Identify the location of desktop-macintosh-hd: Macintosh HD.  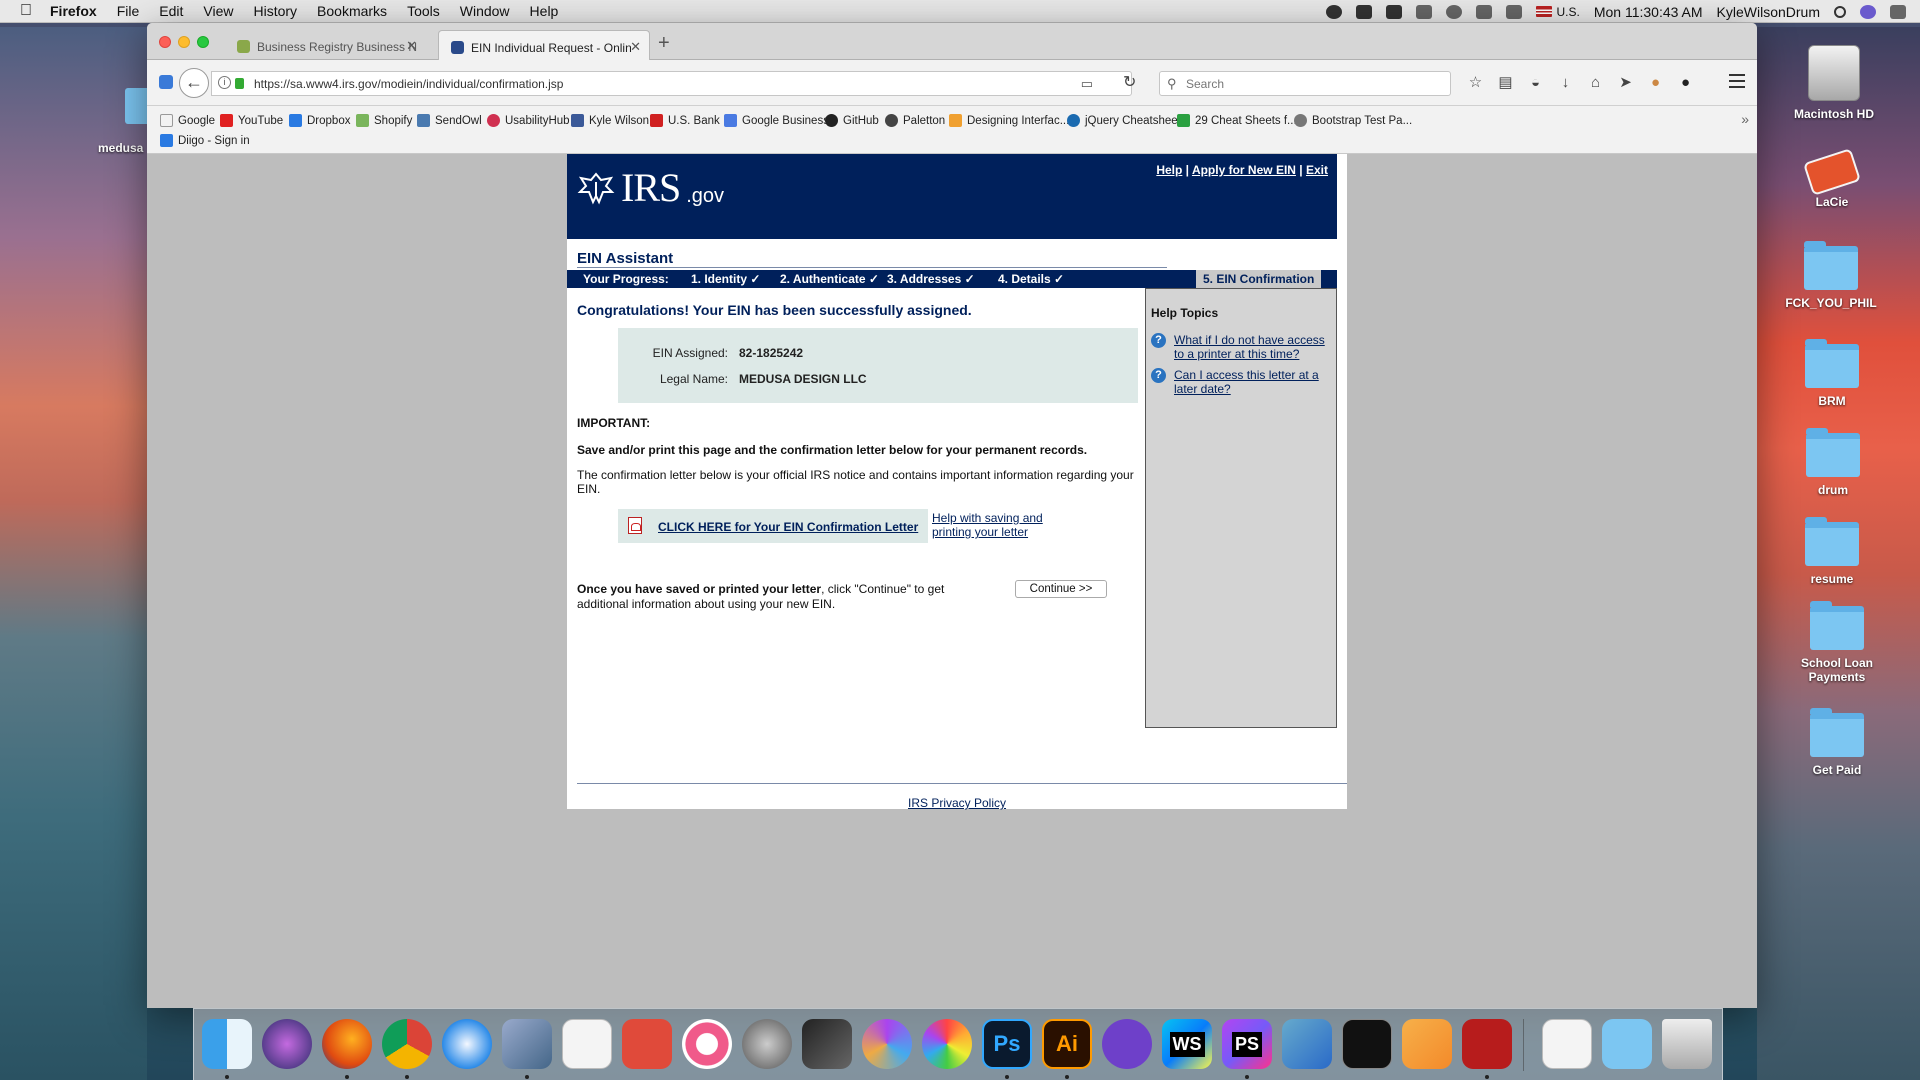
(1834, 83).